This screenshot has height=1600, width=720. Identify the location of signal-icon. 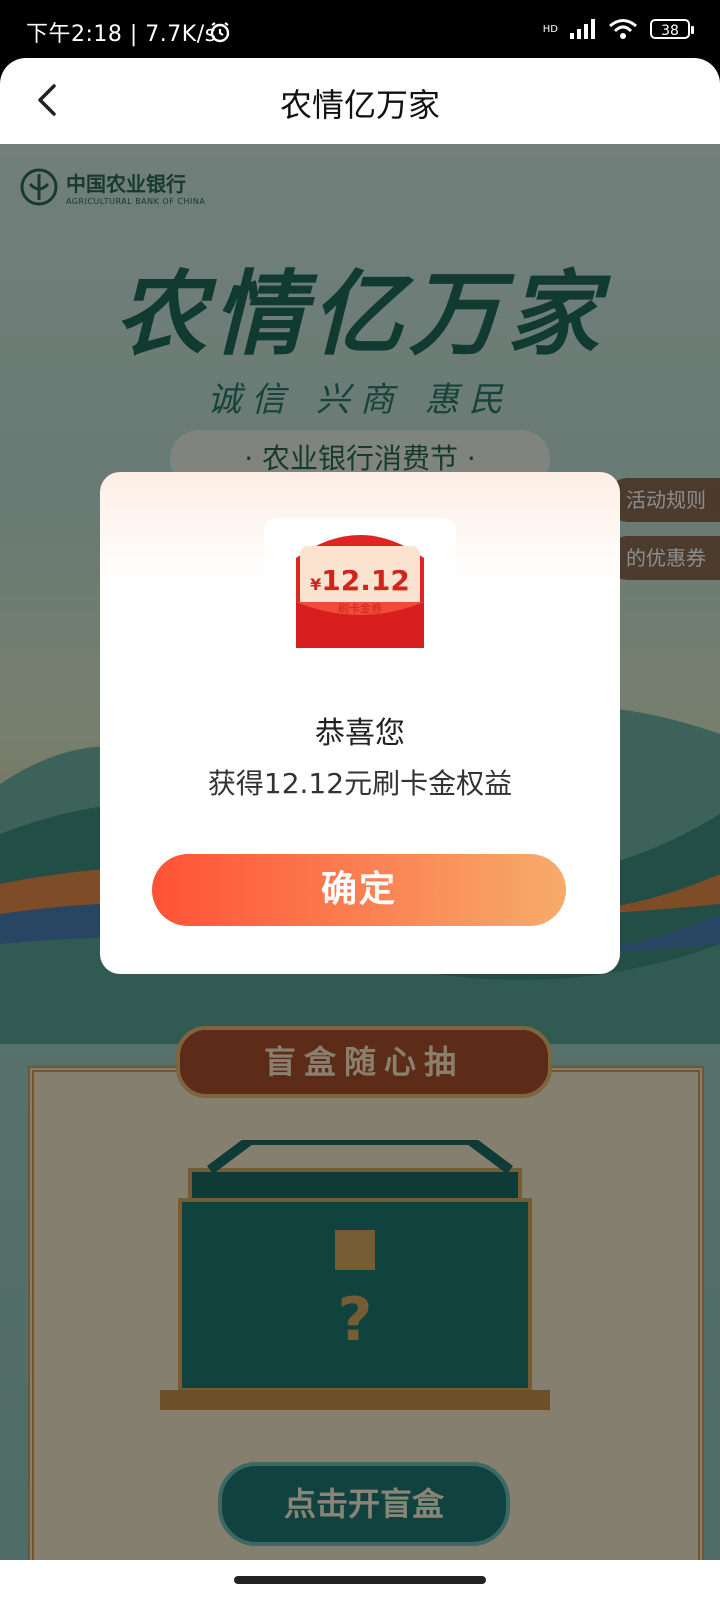
(582, 29).